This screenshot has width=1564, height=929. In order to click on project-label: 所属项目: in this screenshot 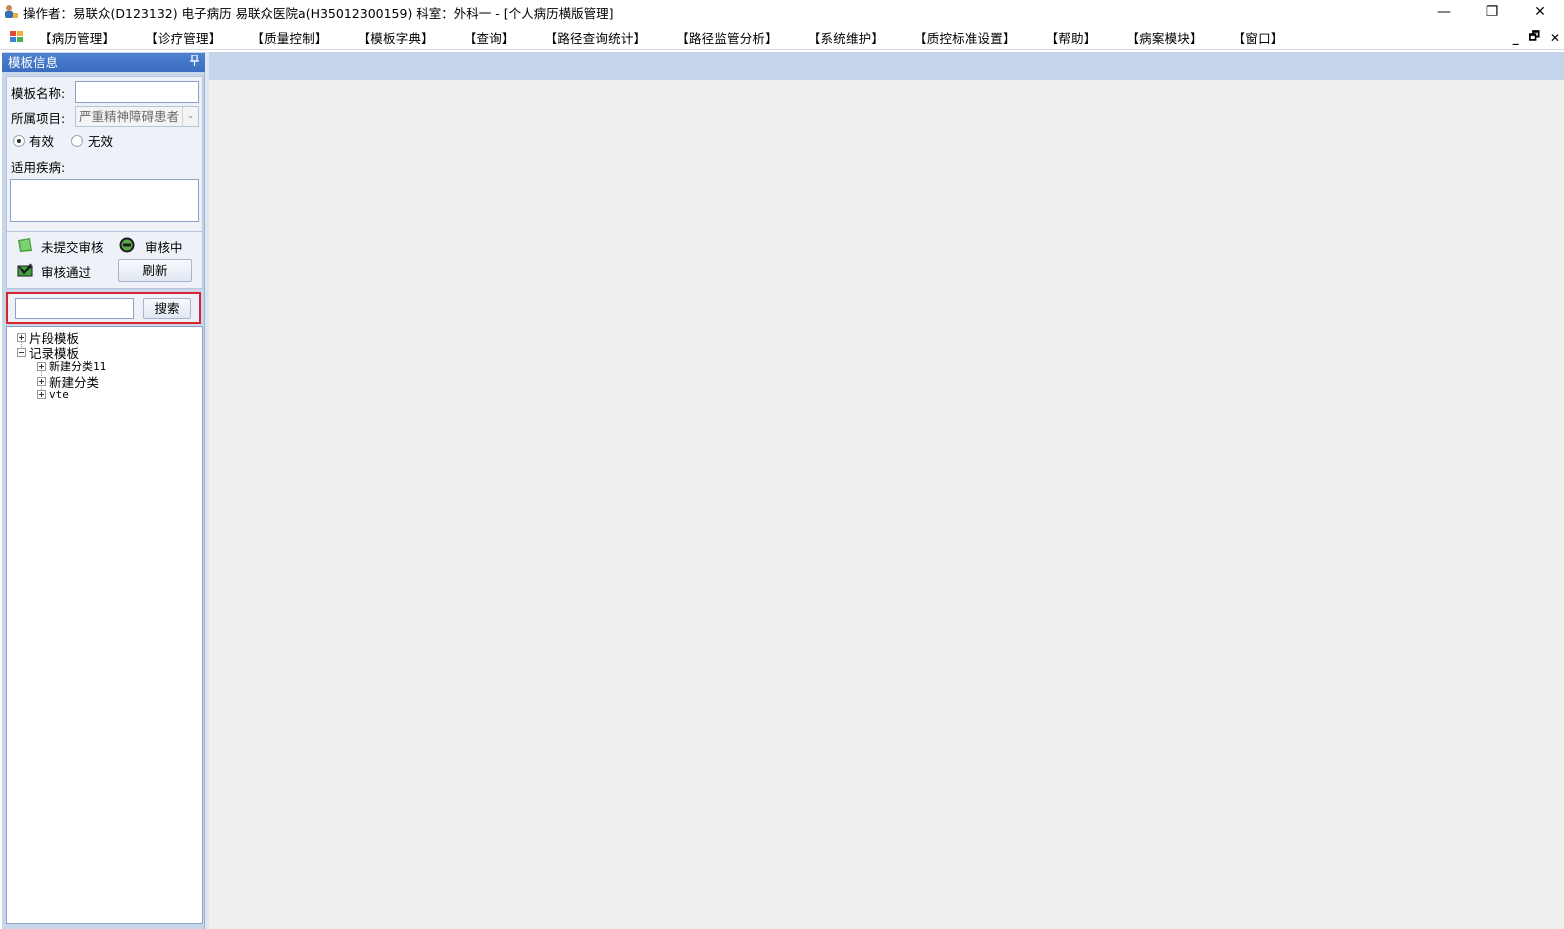, I will do `click(38, 118)`.